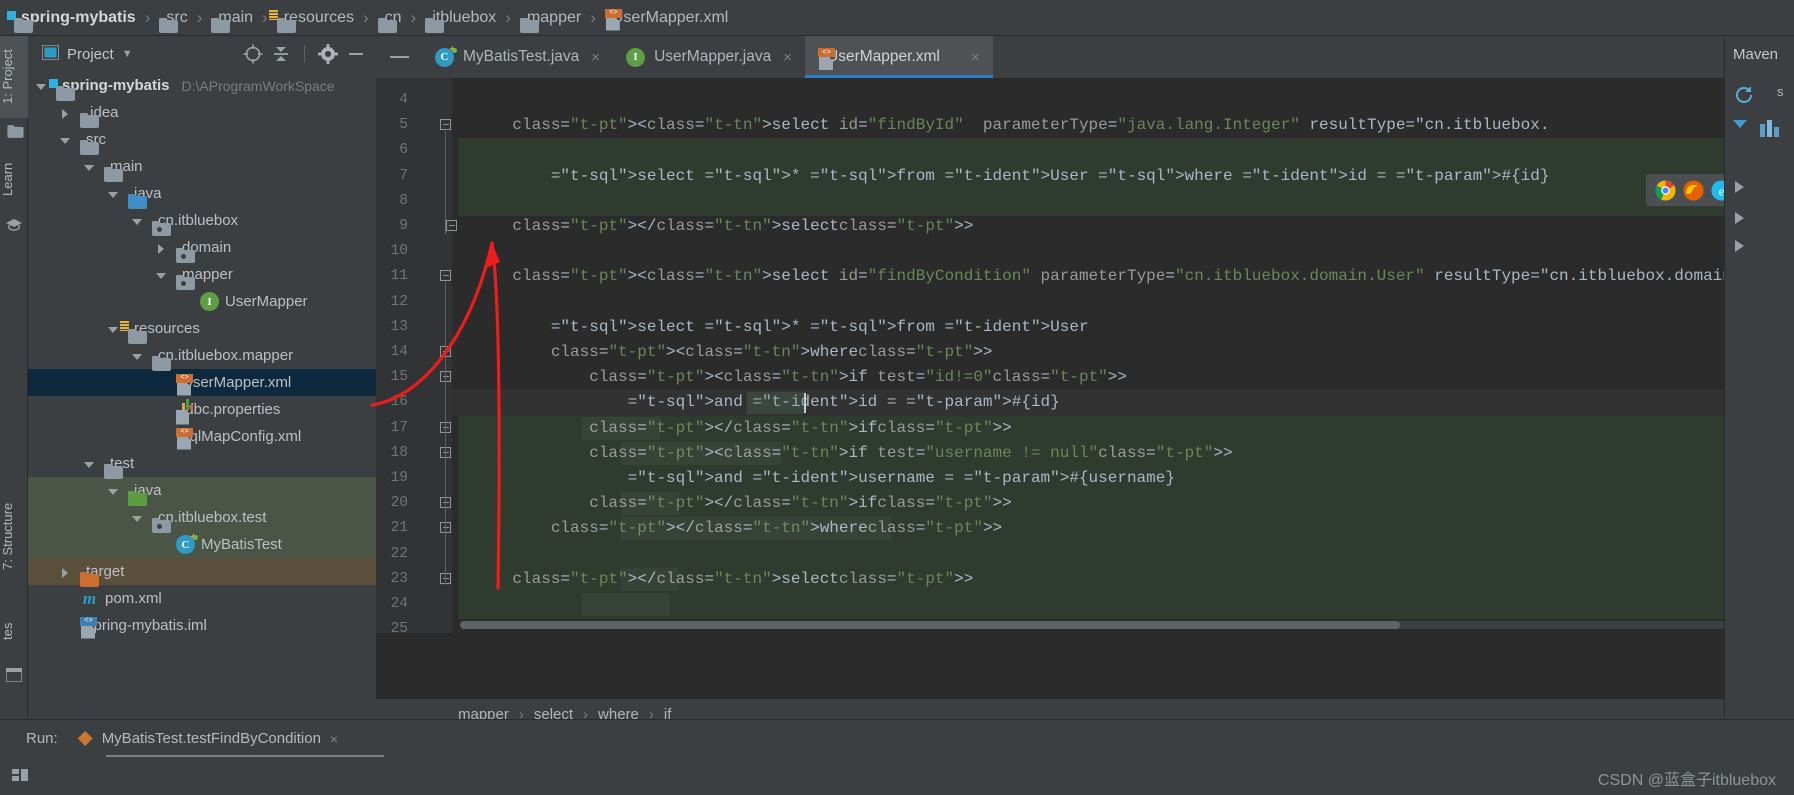 This screenshot has height=795, width=1794. Describe the element at coordinates (1740, 124) in the screenshot. I see `maven-collapse-icon` at that location.